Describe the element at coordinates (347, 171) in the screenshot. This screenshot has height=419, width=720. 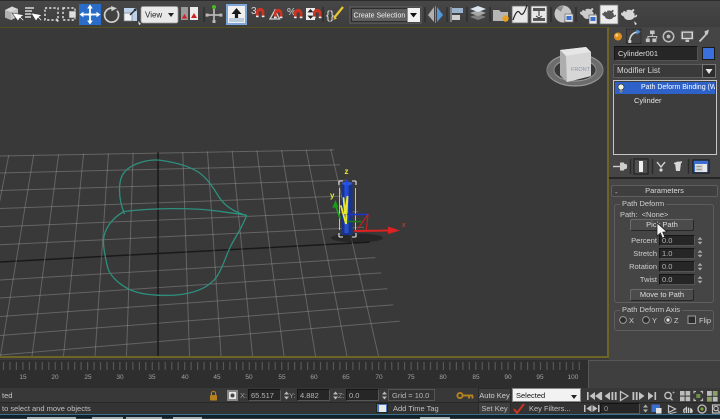
I see `svg-text: z` at that location.